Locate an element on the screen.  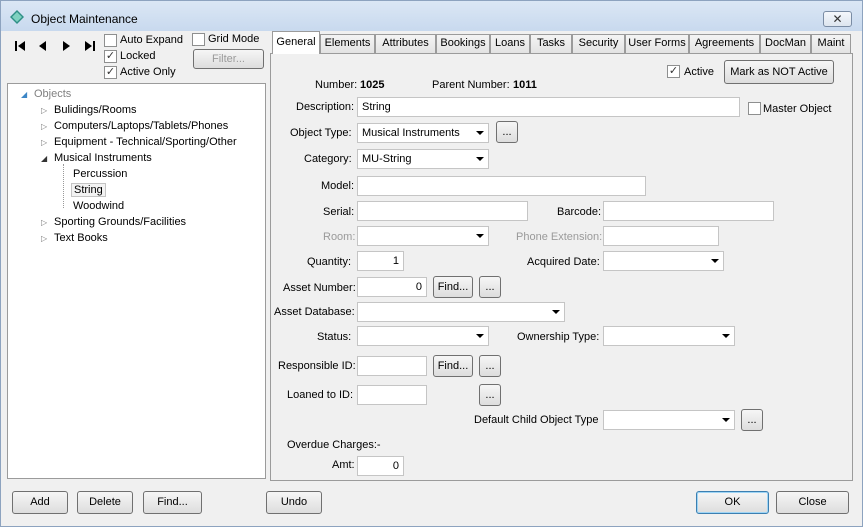
tab-user-forms: User Forms is located at coordinates (657, 43).